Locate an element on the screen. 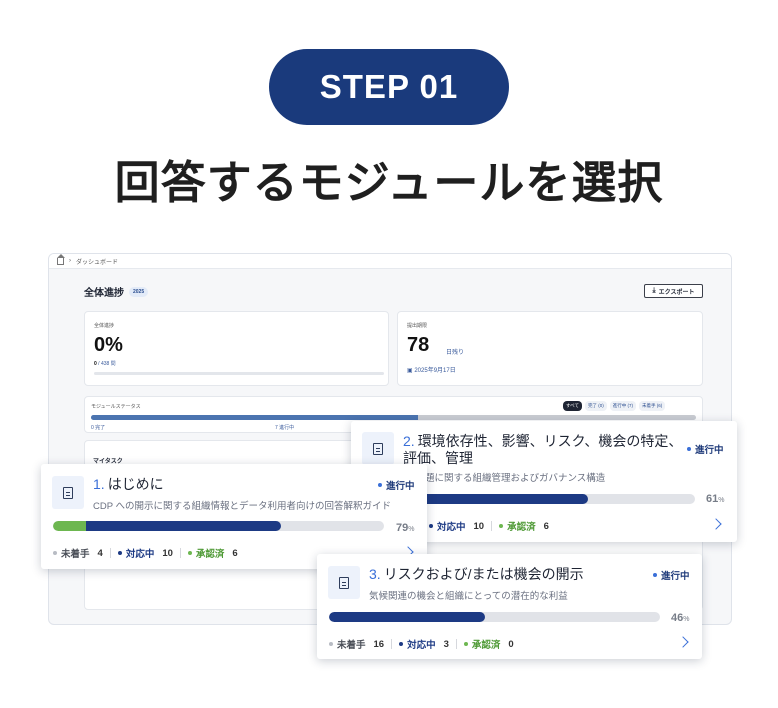  dashboard-title-text: 全体進捗 is located at coordinates (104, 293).